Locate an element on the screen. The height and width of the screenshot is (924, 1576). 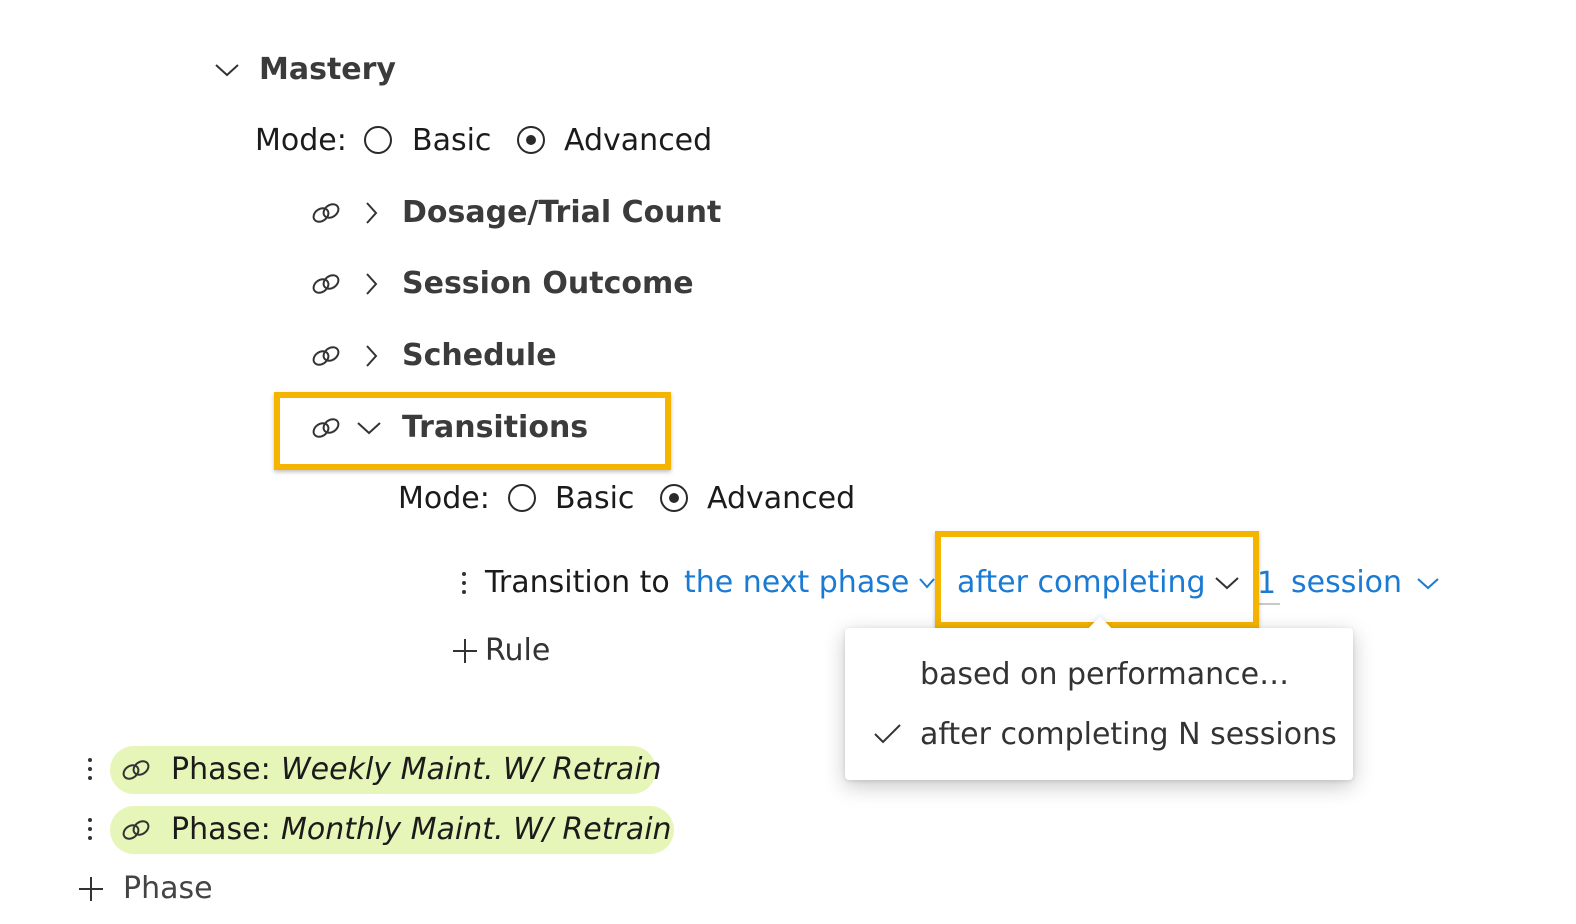
rule-target-dropdown: the next phase is located at coordinates (796, 583).